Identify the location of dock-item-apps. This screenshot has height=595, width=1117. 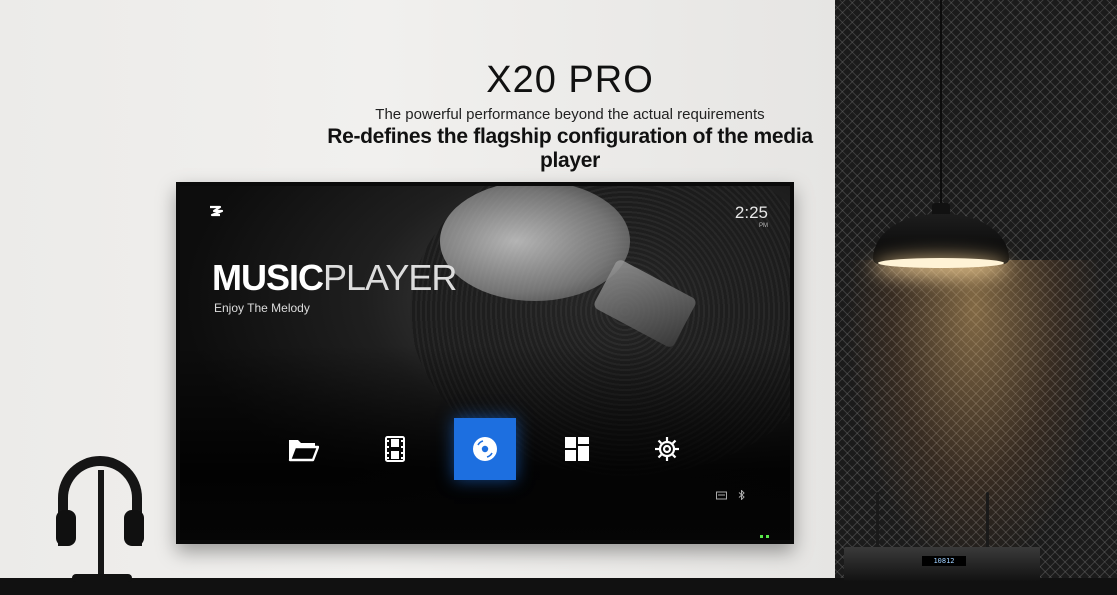
(577, 449).